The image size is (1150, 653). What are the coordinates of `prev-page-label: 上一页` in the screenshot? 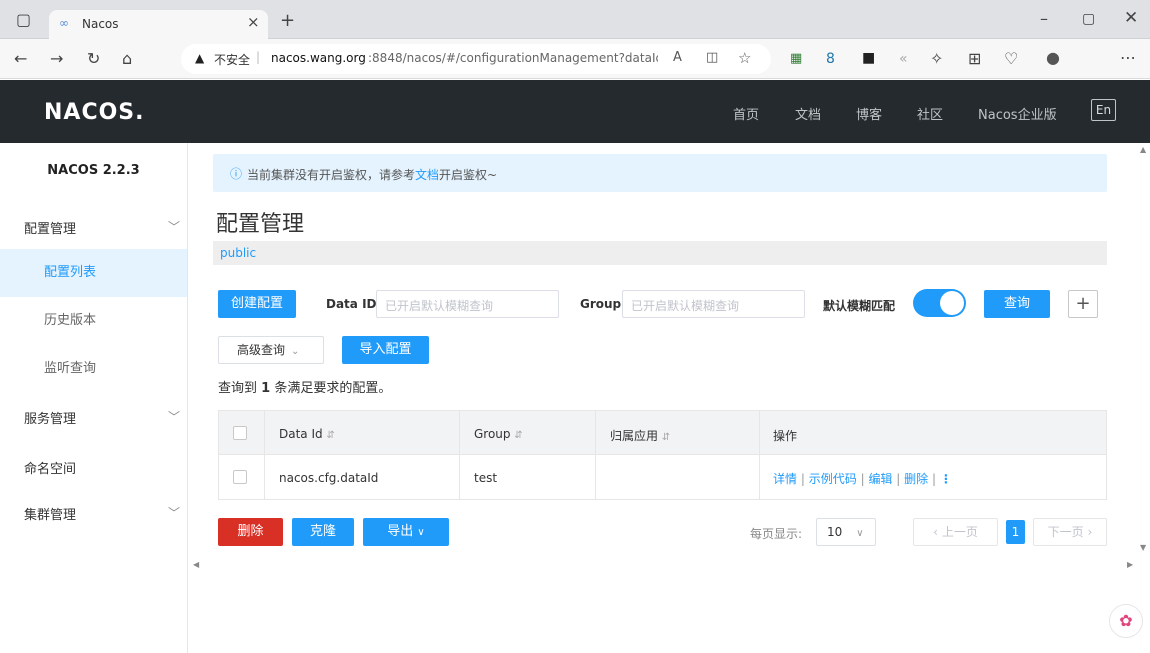 It's located at (959, 532).